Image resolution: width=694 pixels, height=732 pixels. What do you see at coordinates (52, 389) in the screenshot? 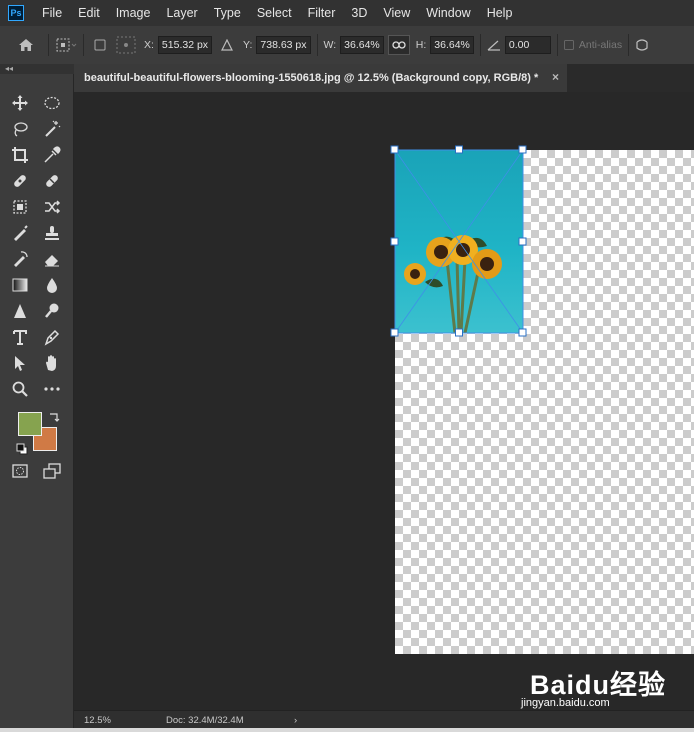
I see `more-tools-icon` at bounding box center [52, 389].